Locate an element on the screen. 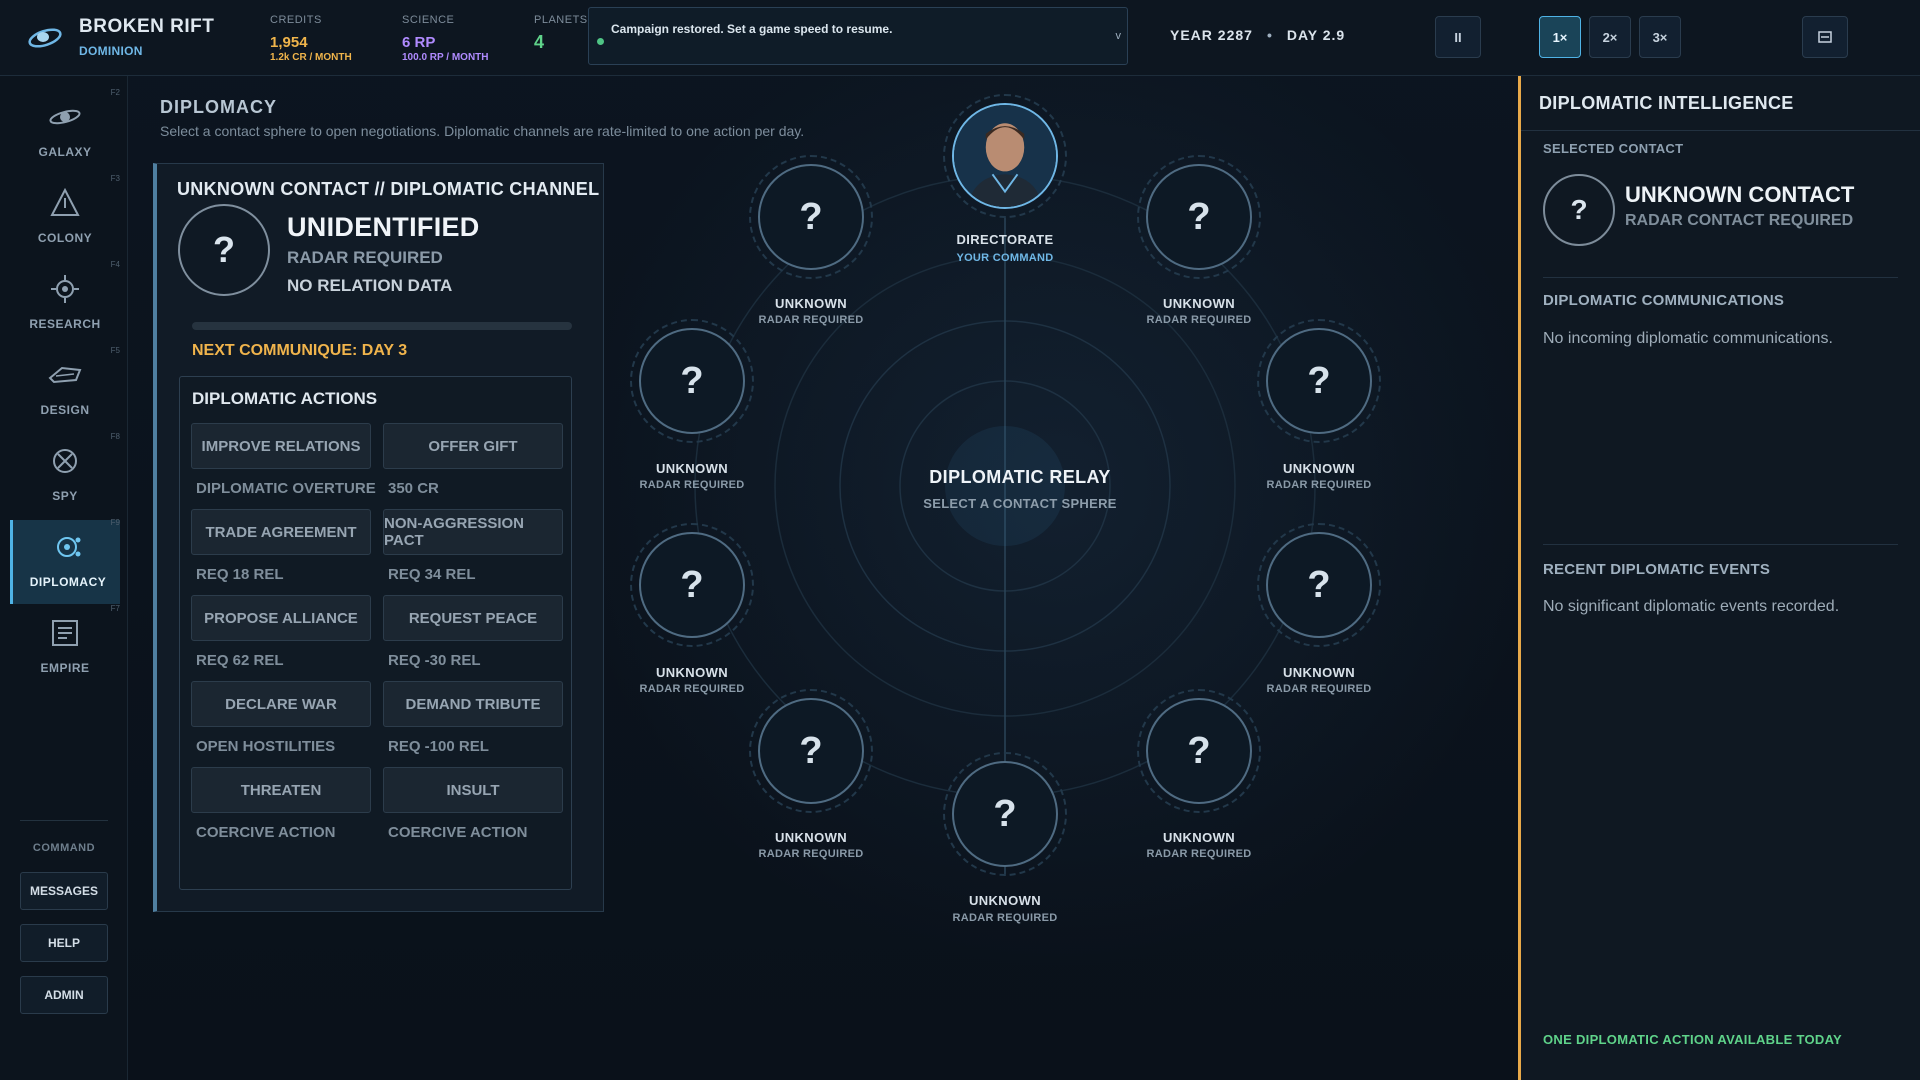  offer-gift-button: OFFER GIFT is located at coordinates (473, 446).